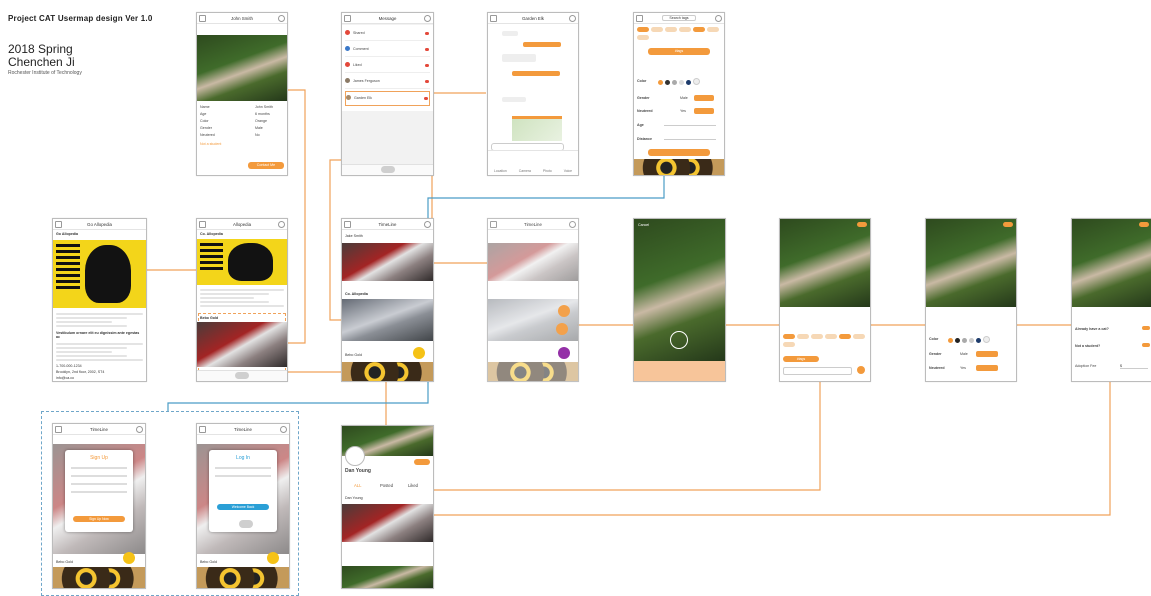 The height and width of the screenshot is (596, 1151). Describe the element at coordinates (817, 371) in the screenshot. I see `tag-input` at that location.